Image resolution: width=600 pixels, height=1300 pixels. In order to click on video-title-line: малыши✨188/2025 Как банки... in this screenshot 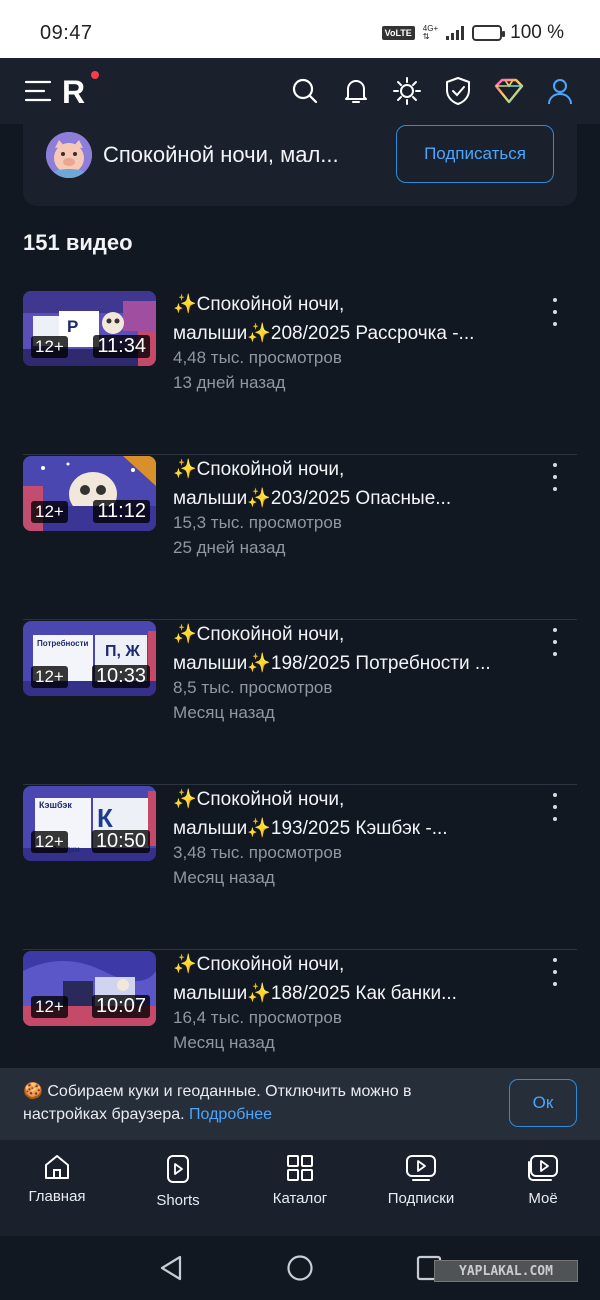, I will do `click(315, 993)`.